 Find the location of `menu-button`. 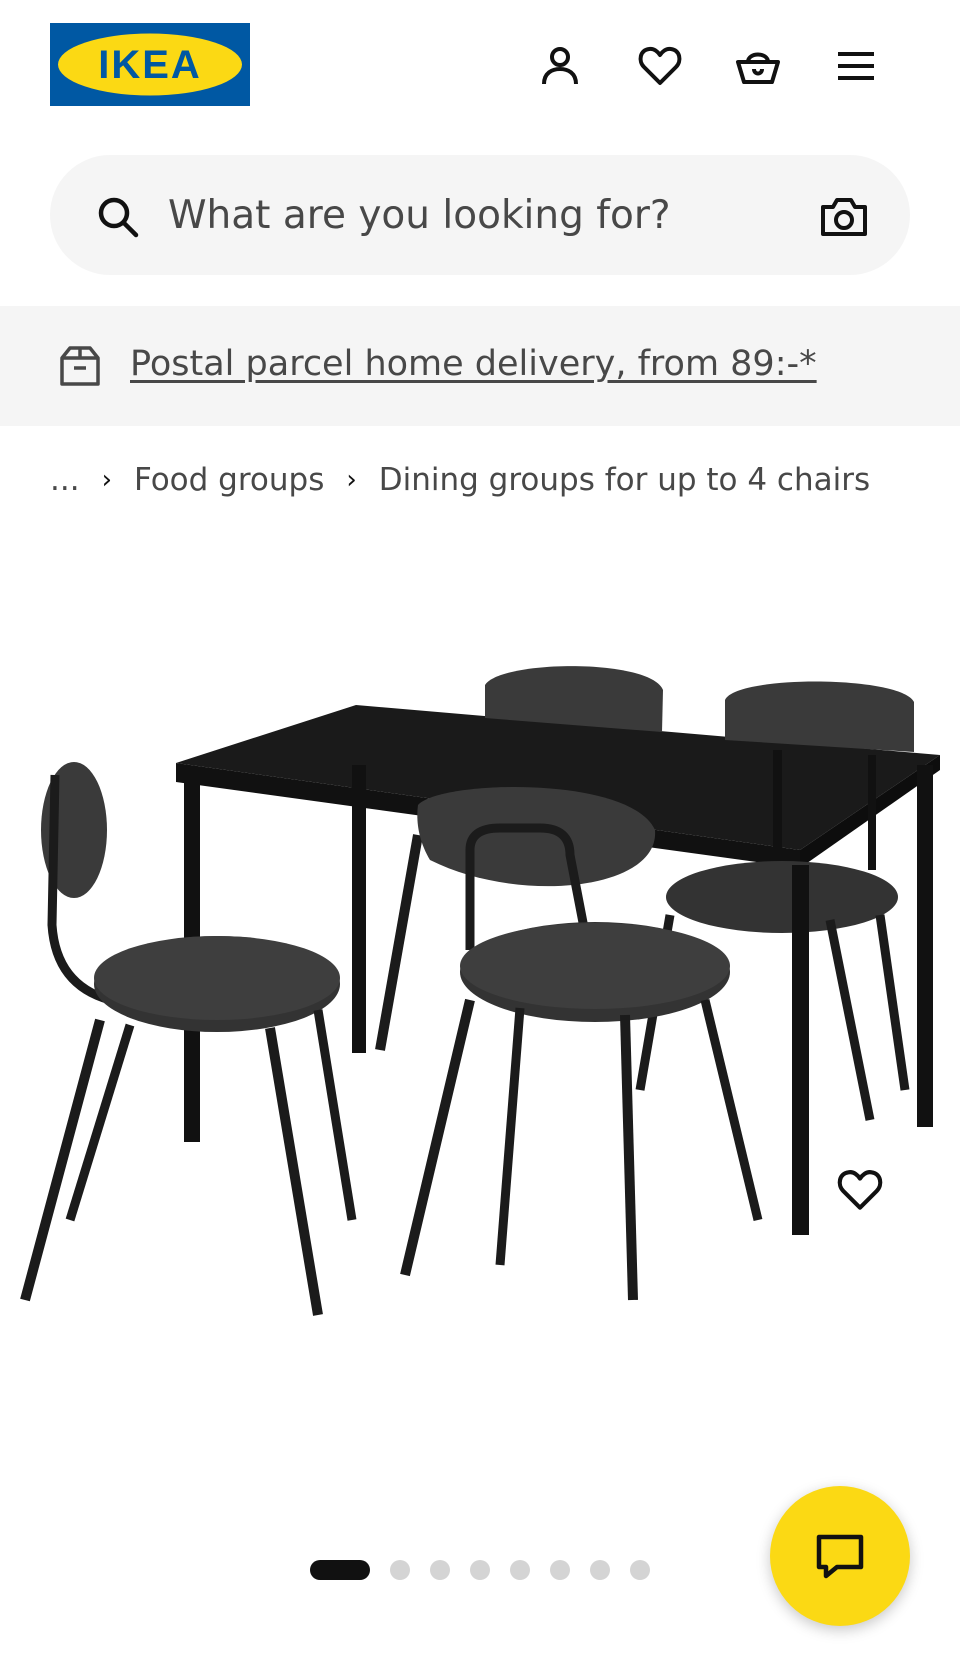

menu-button is located at coordinates (856, 66).